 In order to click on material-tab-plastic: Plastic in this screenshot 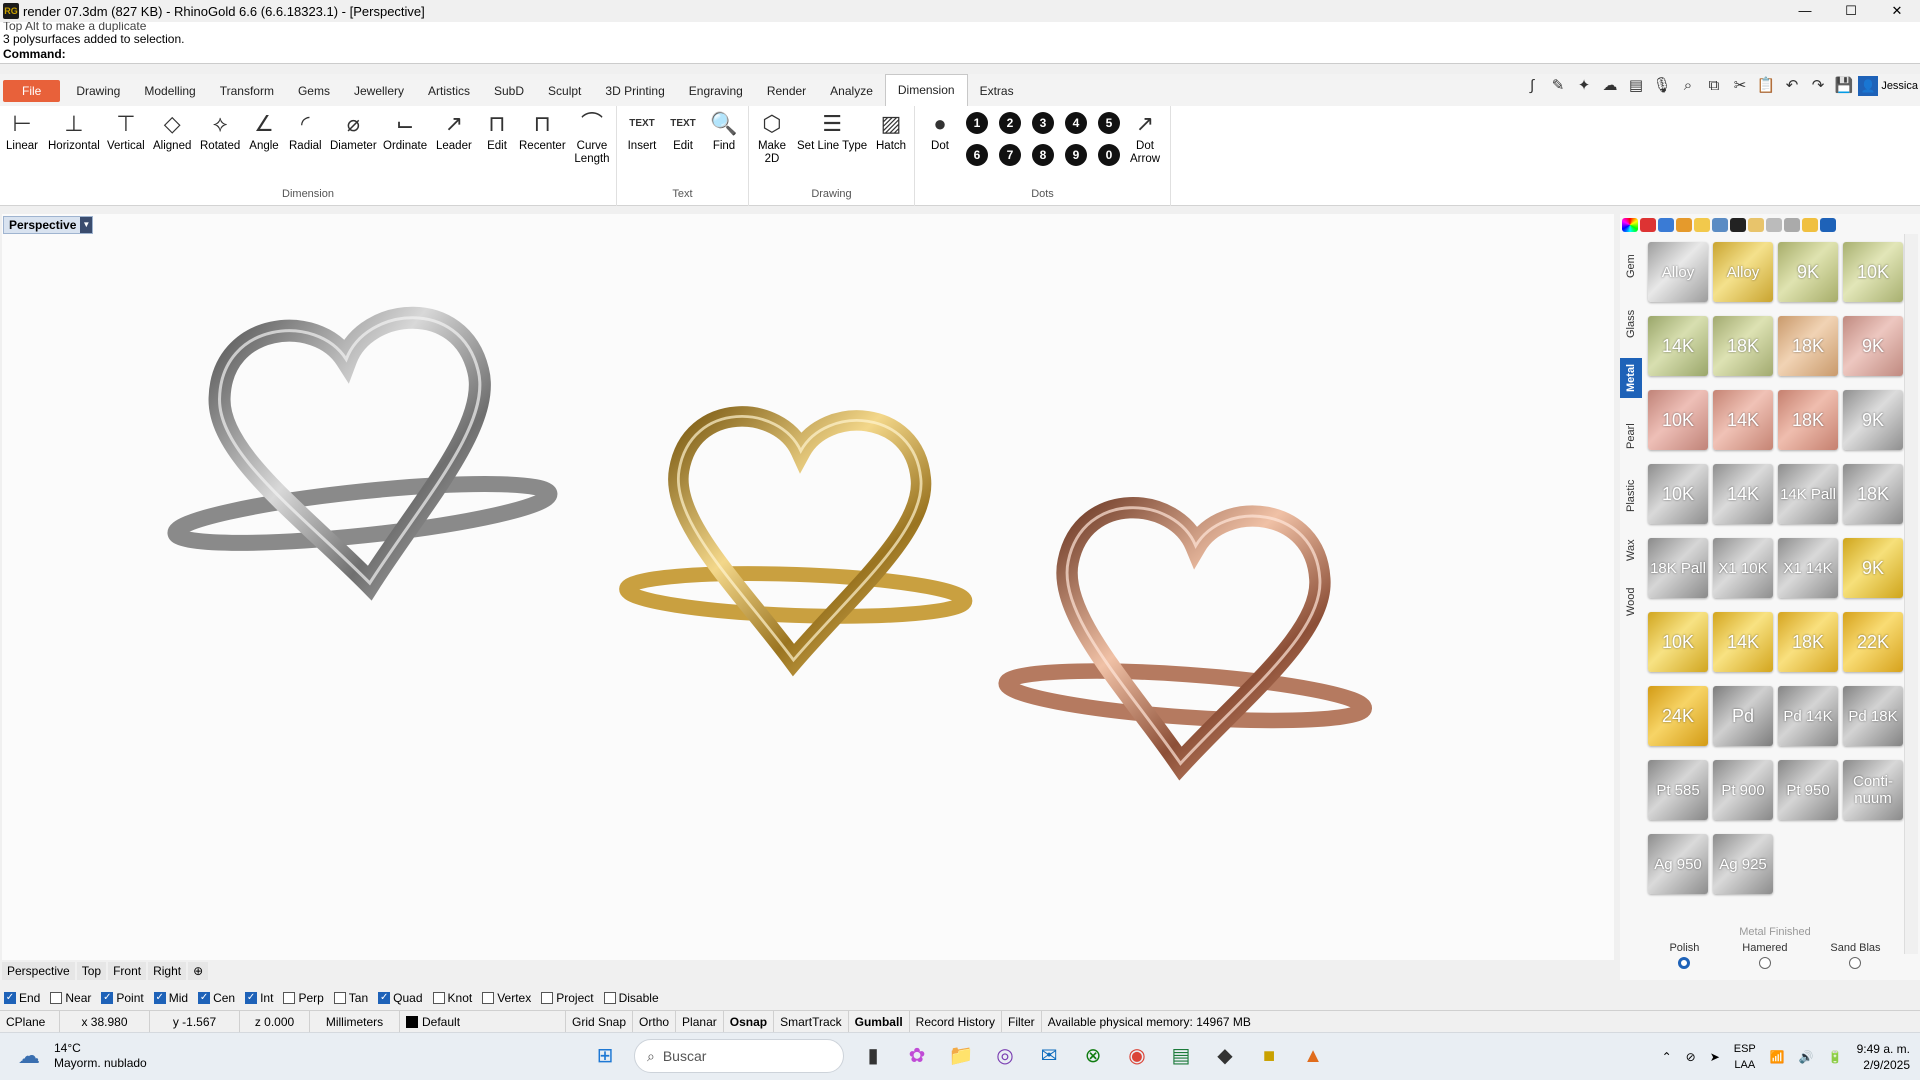, I will do `click(1631, 496)`.